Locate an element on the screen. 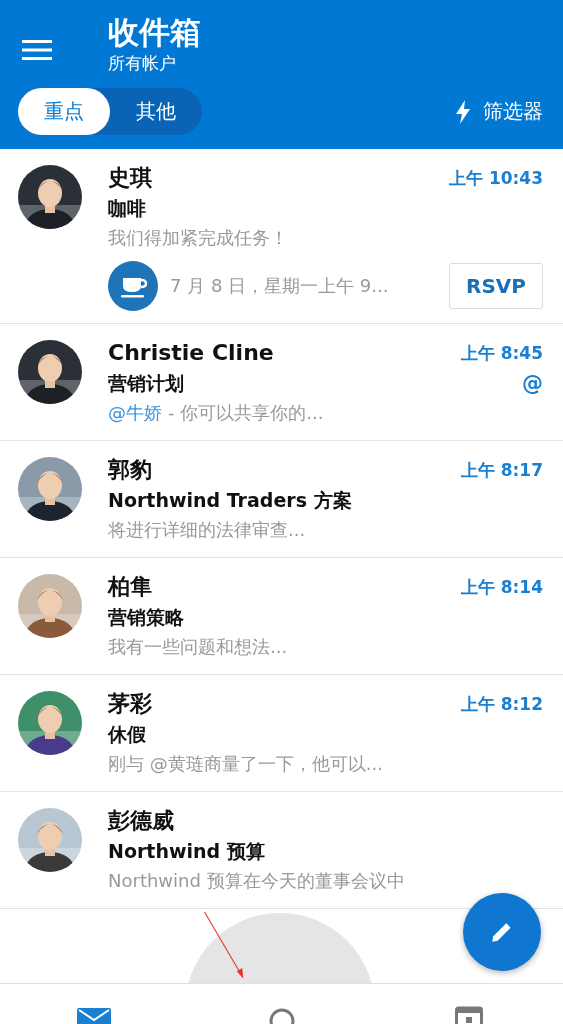 Image resolution: width=563 pixels, height=1024 pixels. menu-icon is located at coordinates (37, 50).